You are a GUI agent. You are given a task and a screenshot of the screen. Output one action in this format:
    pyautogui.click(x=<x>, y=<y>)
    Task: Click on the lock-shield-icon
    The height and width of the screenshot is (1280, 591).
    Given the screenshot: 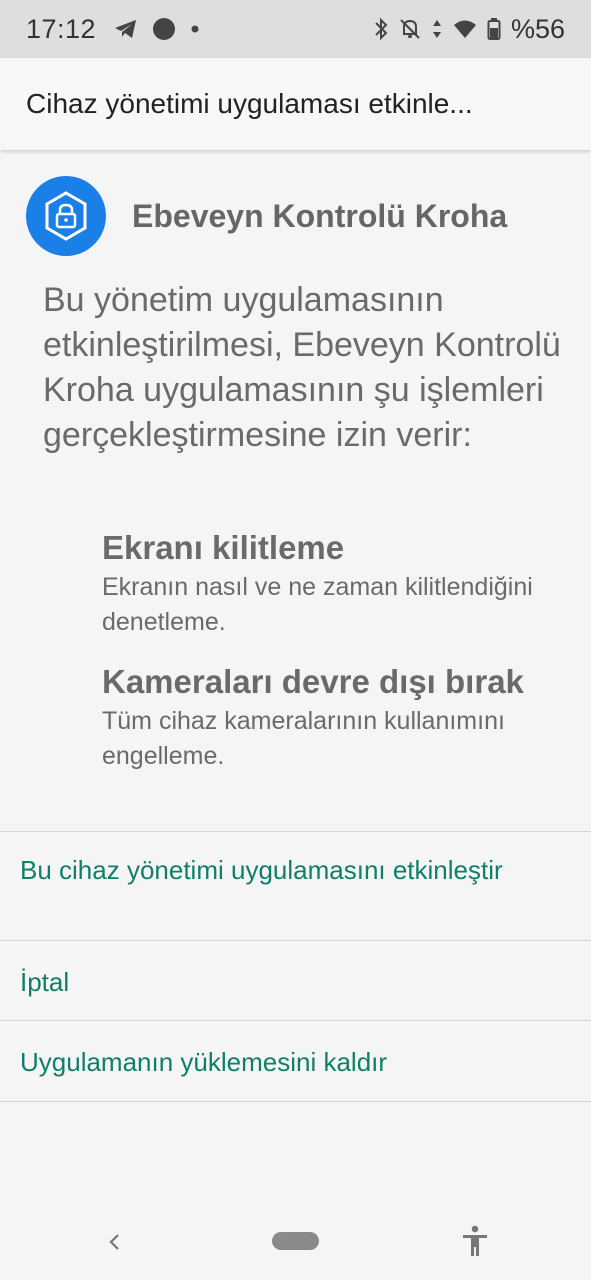 What is the action you would take?
    pyautogui.click(x=66, y=216)
    